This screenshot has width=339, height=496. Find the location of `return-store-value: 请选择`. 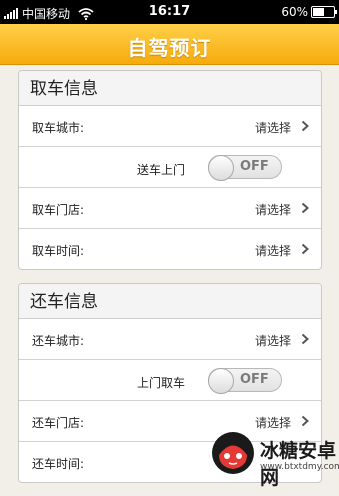

return-store-value: 请选择 is located at coordinates (272, 423).